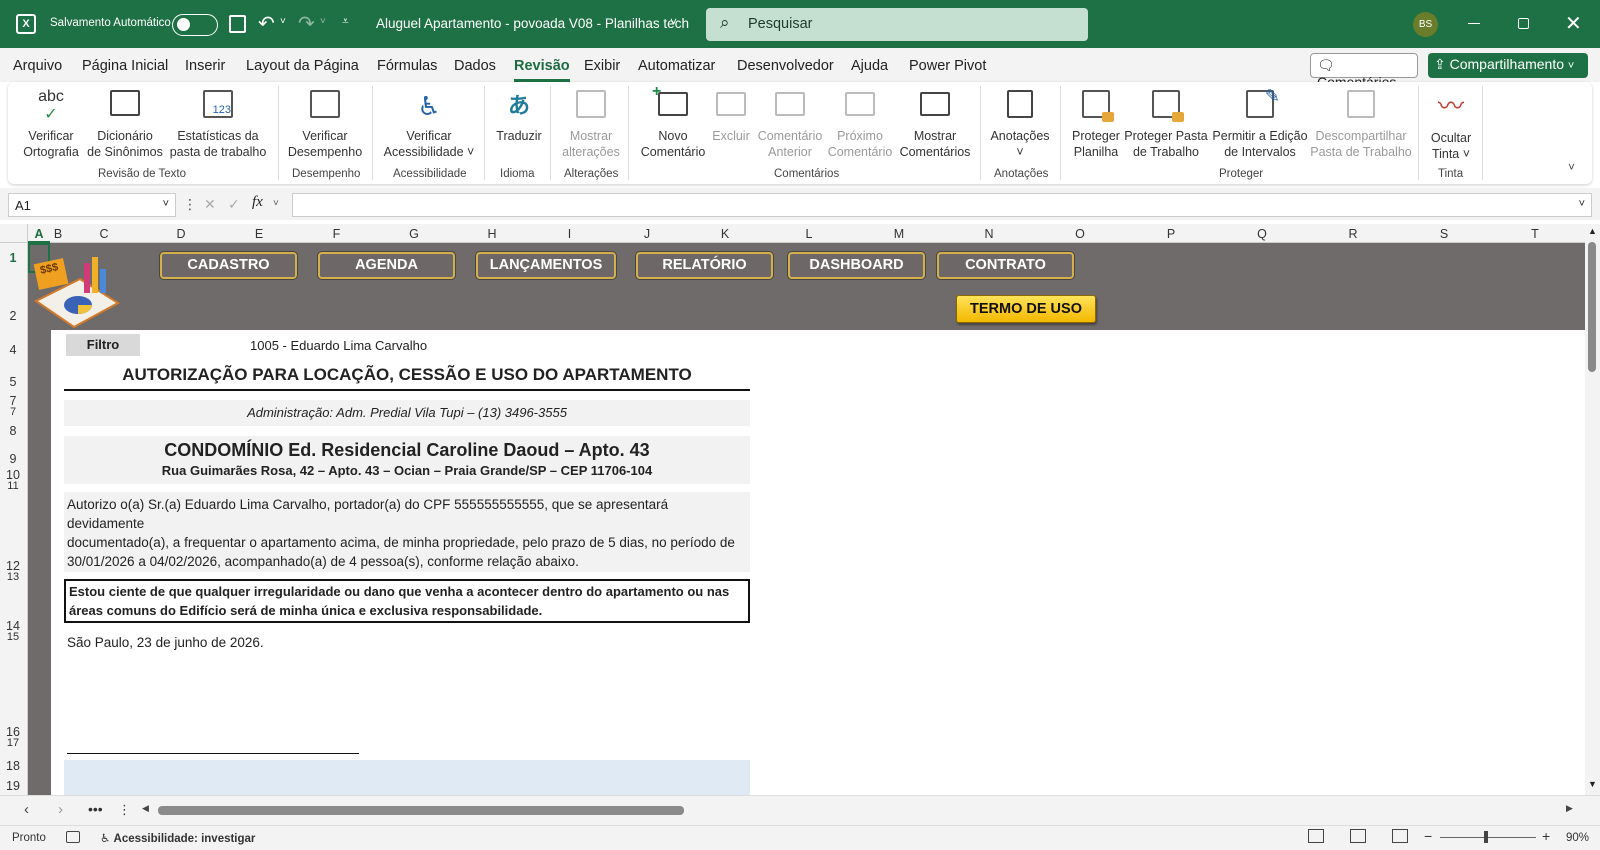 The width and height of the screenshot is (1600, 850). I want to click on column-header: C, so click(104, 234).